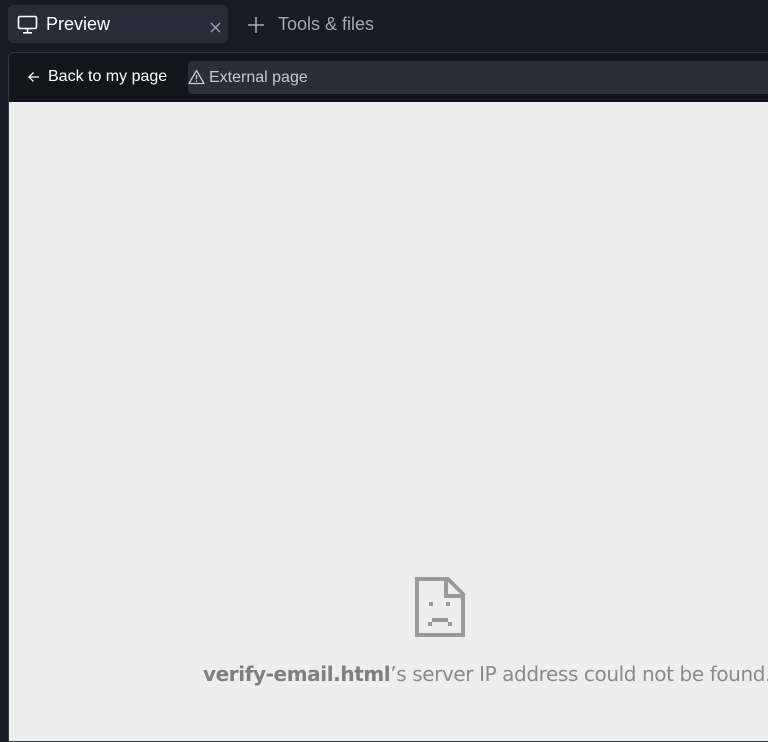 The image size is (768, 742). Describe the element at coordinates (478, 77) in the screenshot. I see `address-bar: External page` at that location.